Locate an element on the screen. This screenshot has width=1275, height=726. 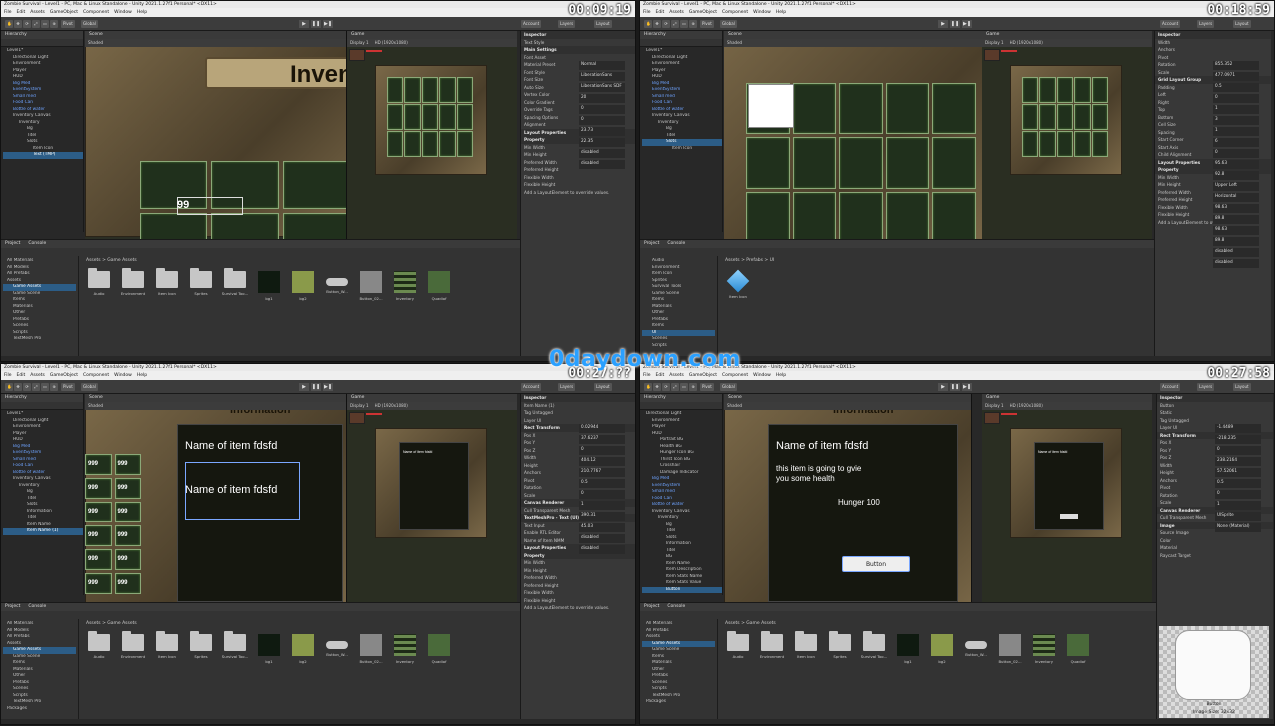
inspector-value-field: 20 is located at coordinates (602, 98).